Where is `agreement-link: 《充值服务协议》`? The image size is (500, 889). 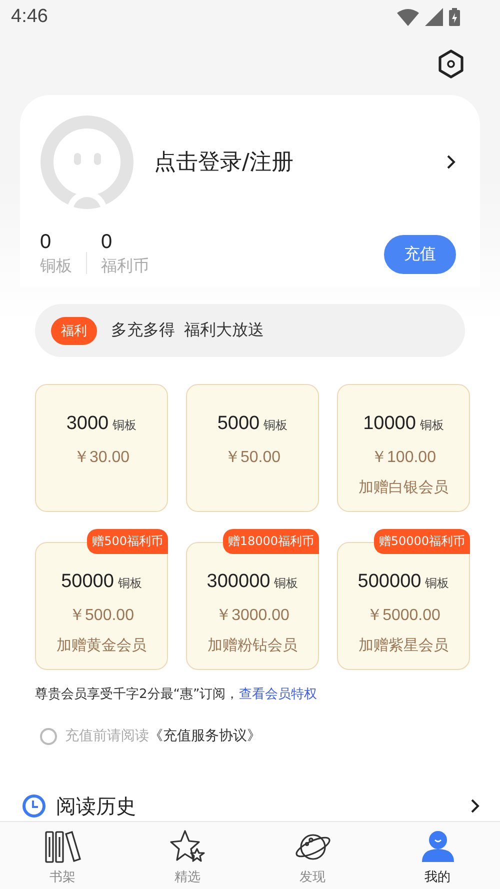
agreement-link: 《充值服务协议》 is located at coordinates (205, 736).